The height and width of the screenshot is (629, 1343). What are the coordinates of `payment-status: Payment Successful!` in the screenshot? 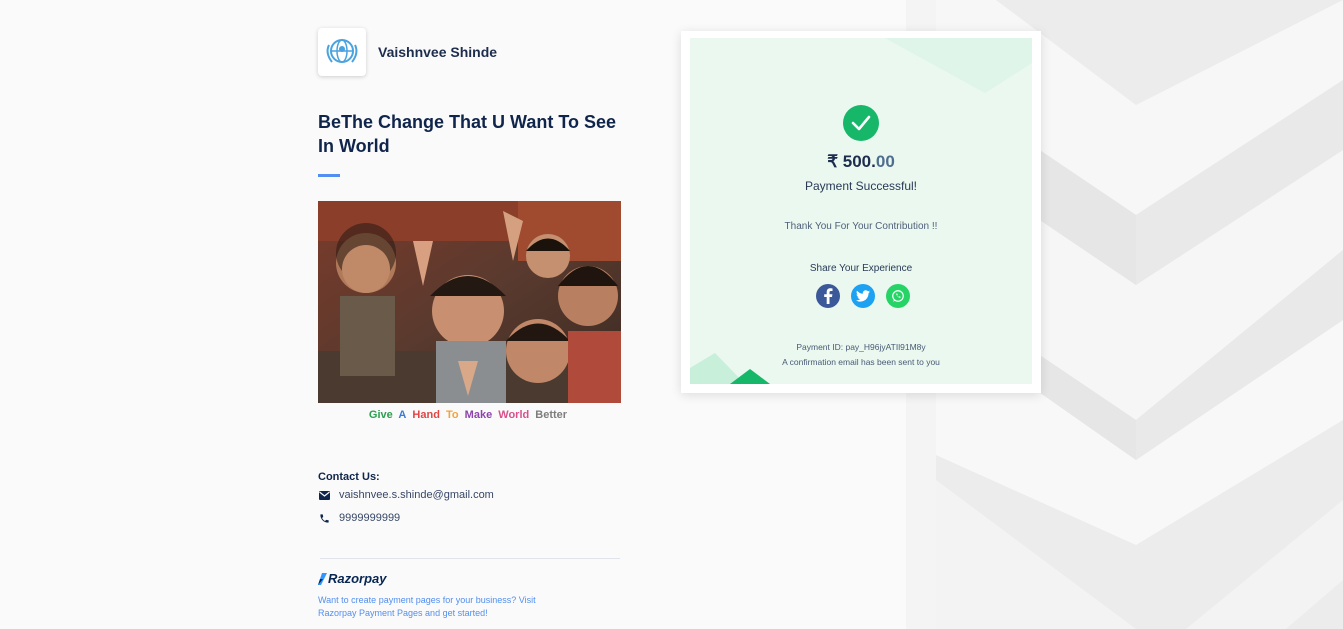 It's located at (861, 186).